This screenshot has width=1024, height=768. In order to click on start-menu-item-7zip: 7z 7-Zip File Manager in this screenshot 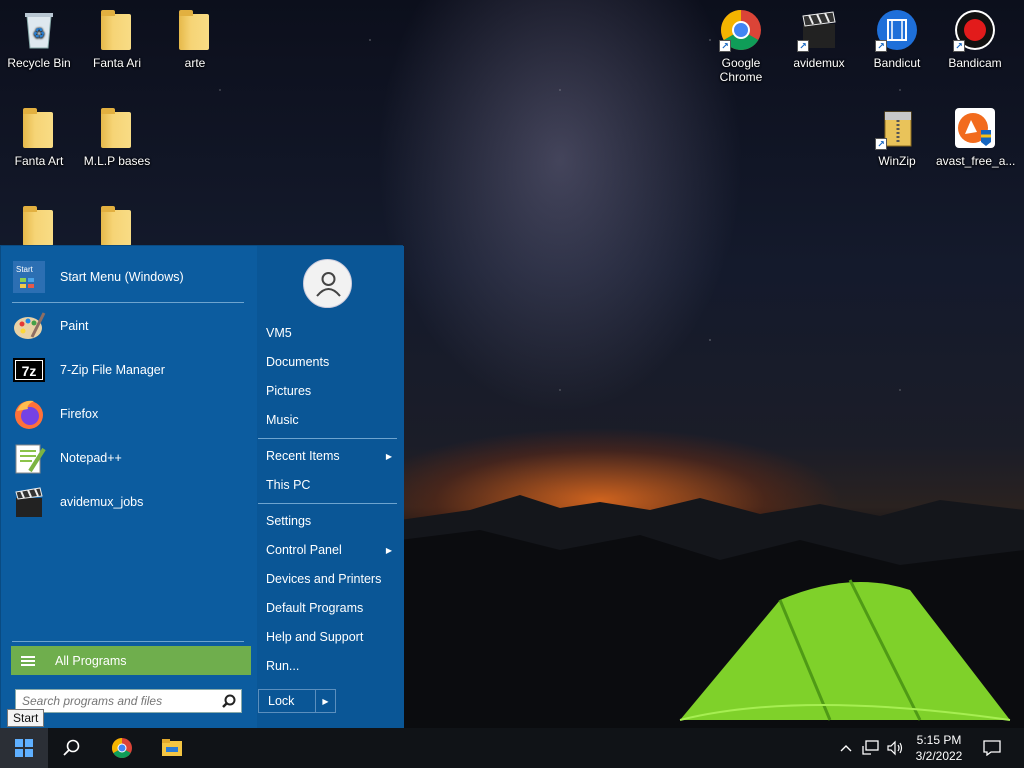, I will do `click(131, 370)`.